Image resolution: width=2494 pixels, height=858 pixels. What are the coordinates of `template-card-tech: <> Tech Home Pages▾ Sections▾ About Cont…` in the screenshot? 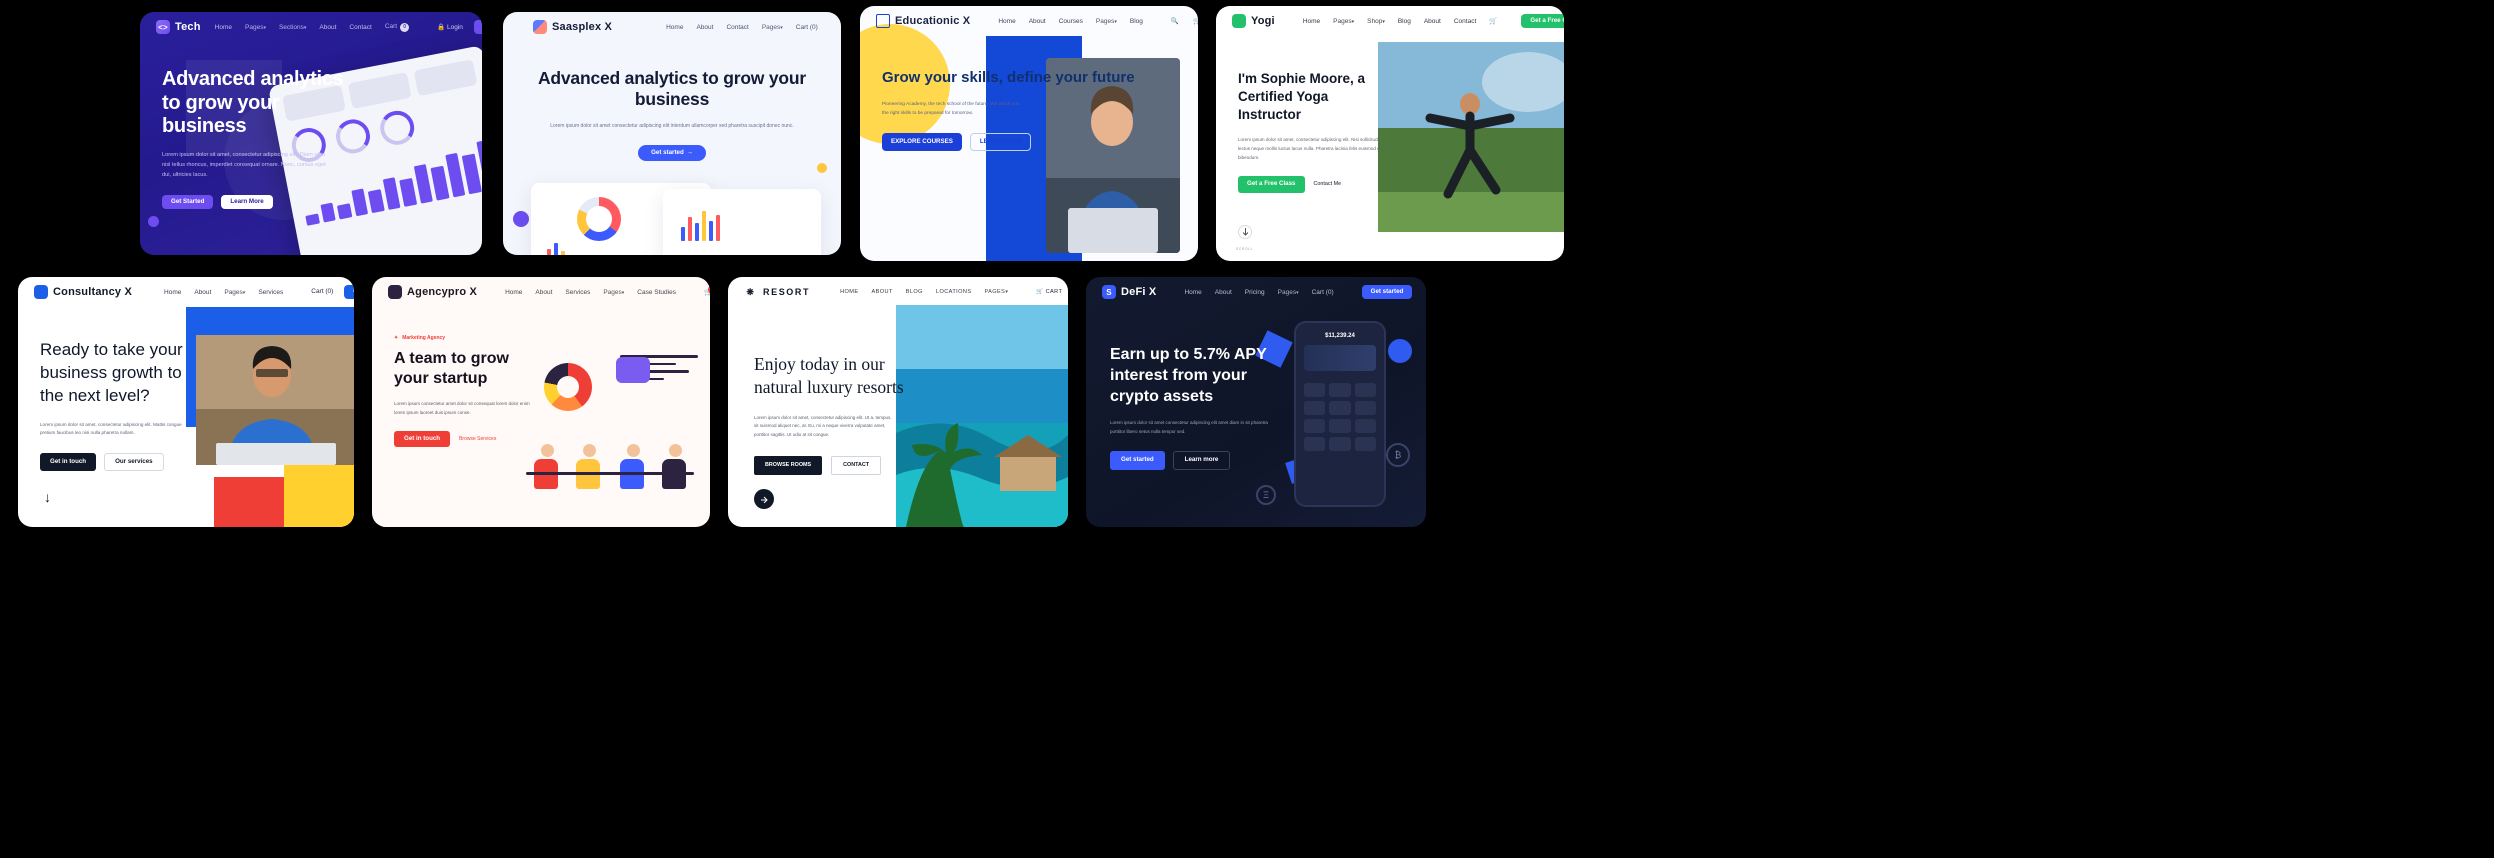 It's located at (311, 133).